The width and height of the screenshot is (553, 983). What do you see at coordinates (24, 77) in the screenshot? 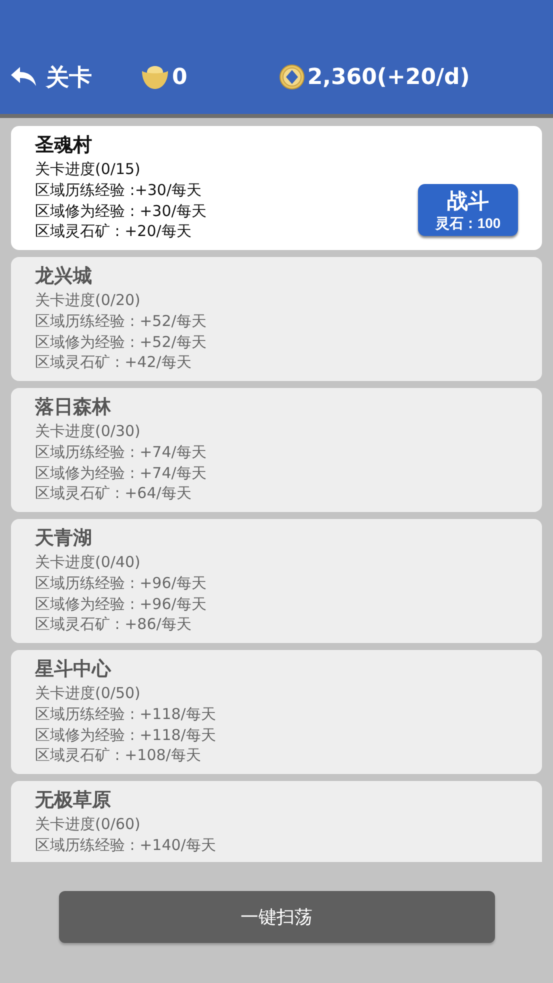
I see `back-arrow-icon` at bounding box center [24, 77].